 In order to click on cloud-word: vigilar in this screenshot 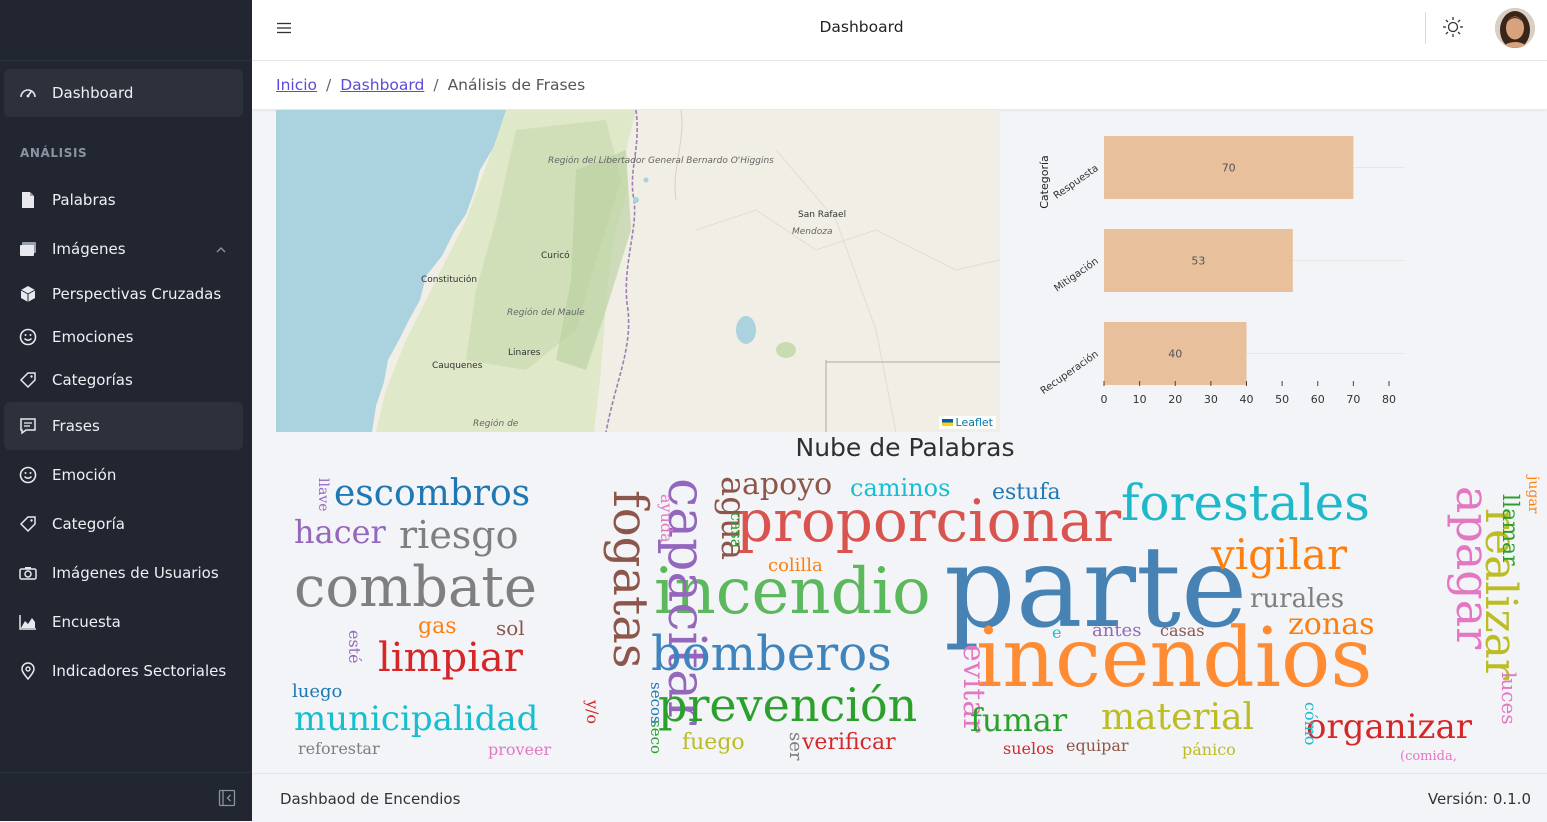, I will do `click(1279, 554)`.